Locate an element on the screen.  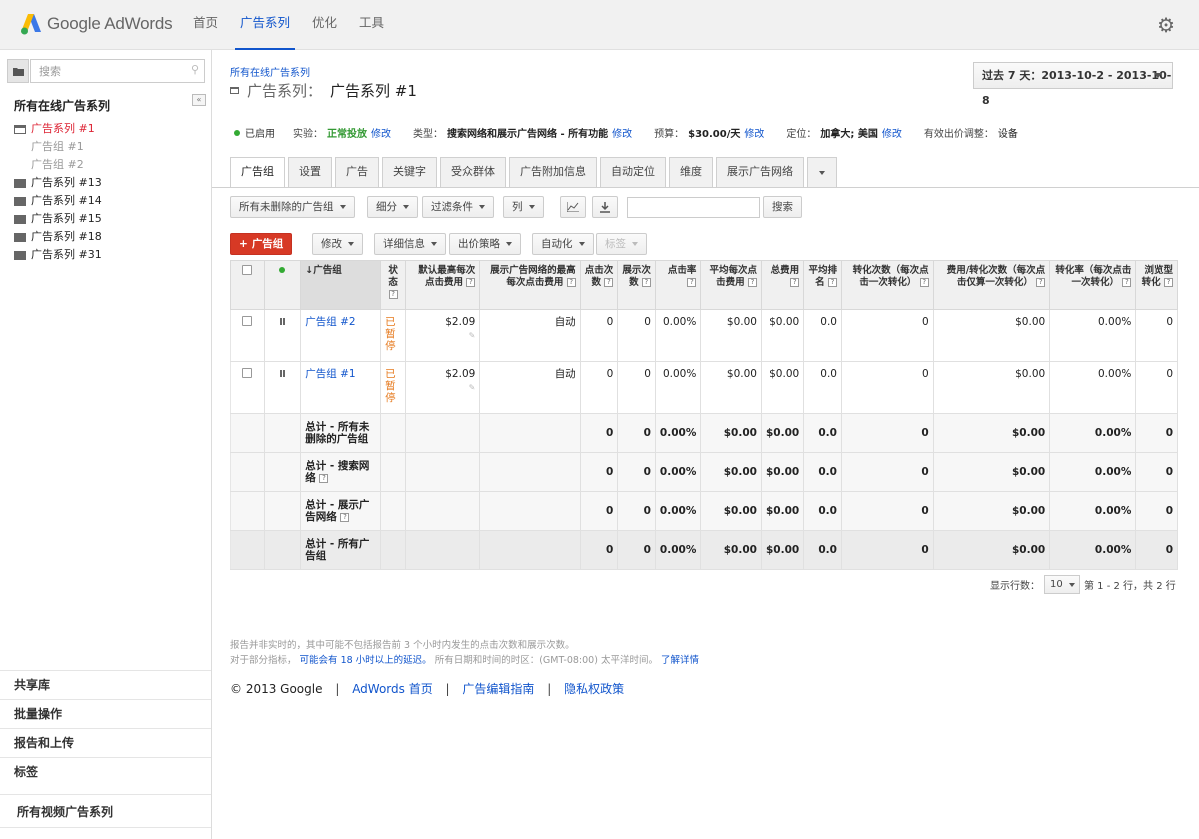
adgroup-link: 广告组 #2 is located at coordinates (330, 322).